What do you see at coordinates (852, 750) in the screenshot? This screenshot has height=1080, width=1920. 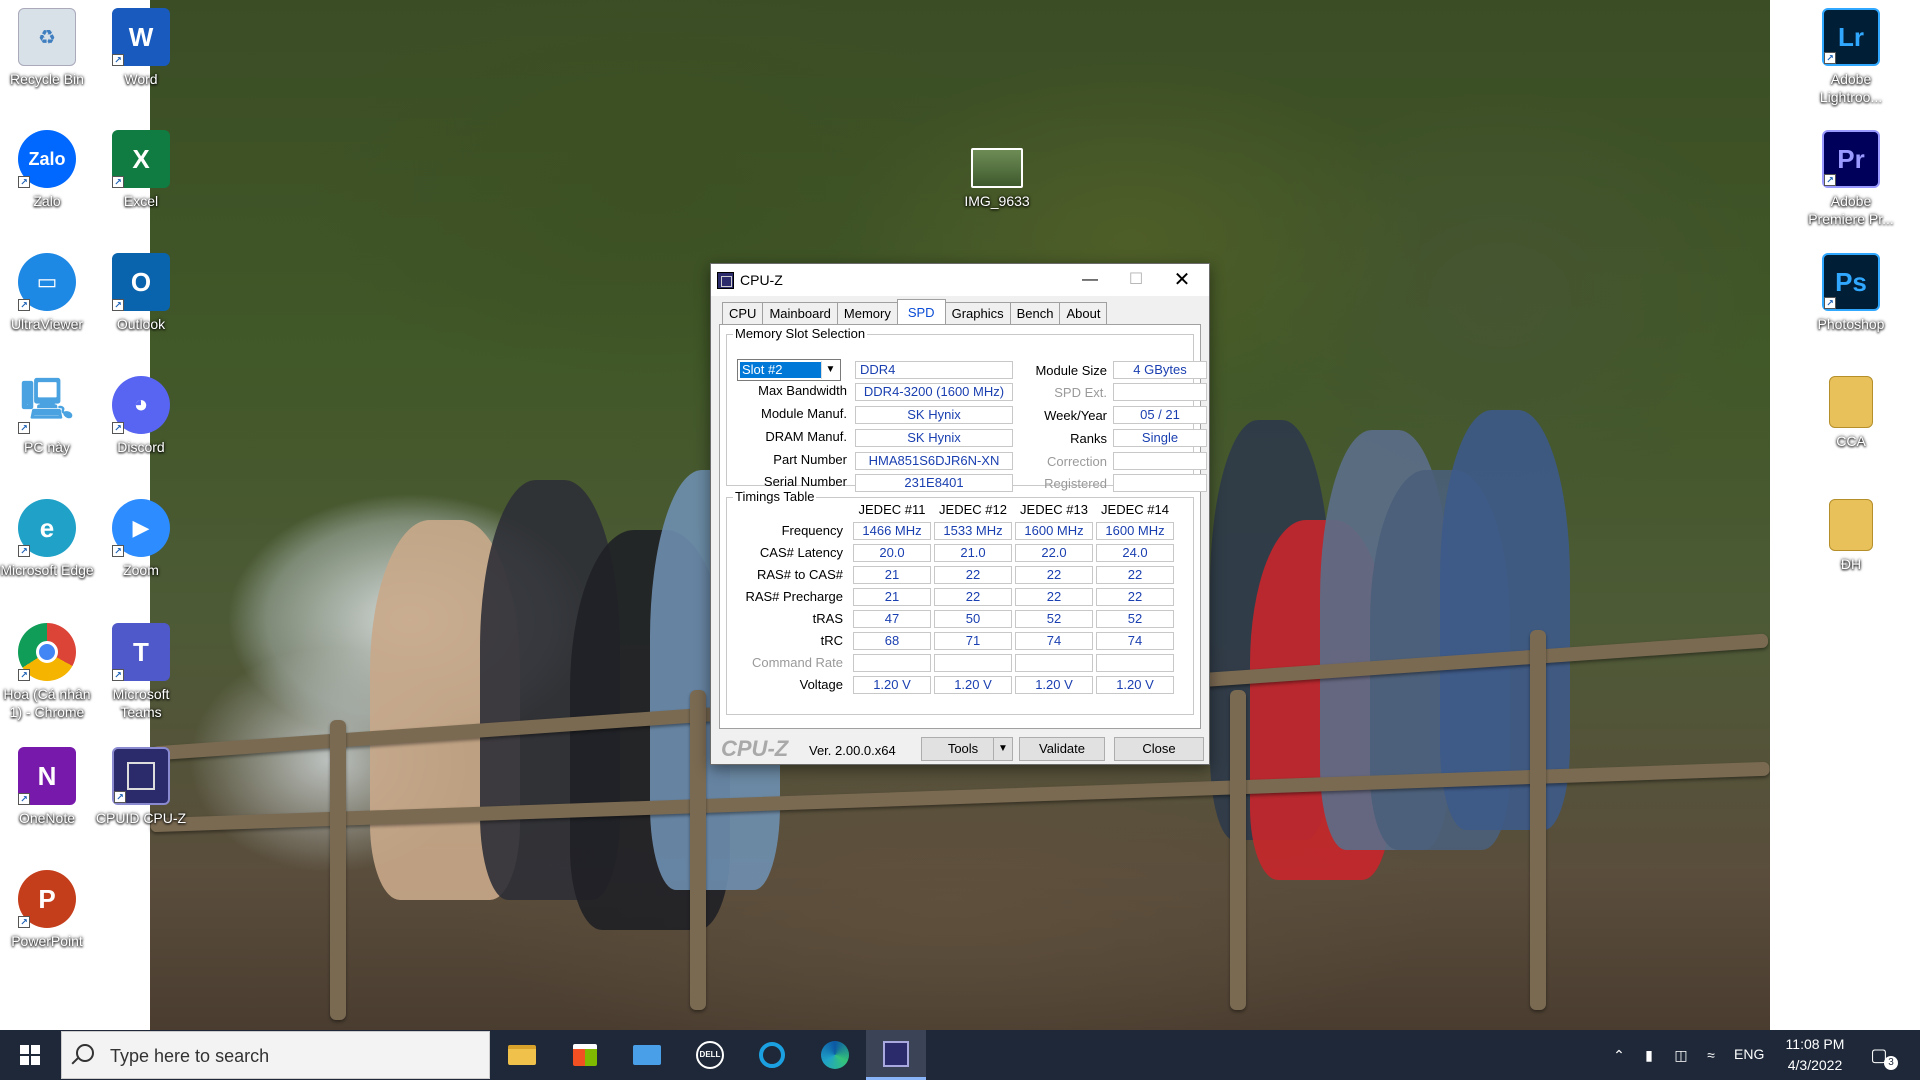 I see `version-label: Ver. 2.00.0.x64` at bounding box center [852, 750].